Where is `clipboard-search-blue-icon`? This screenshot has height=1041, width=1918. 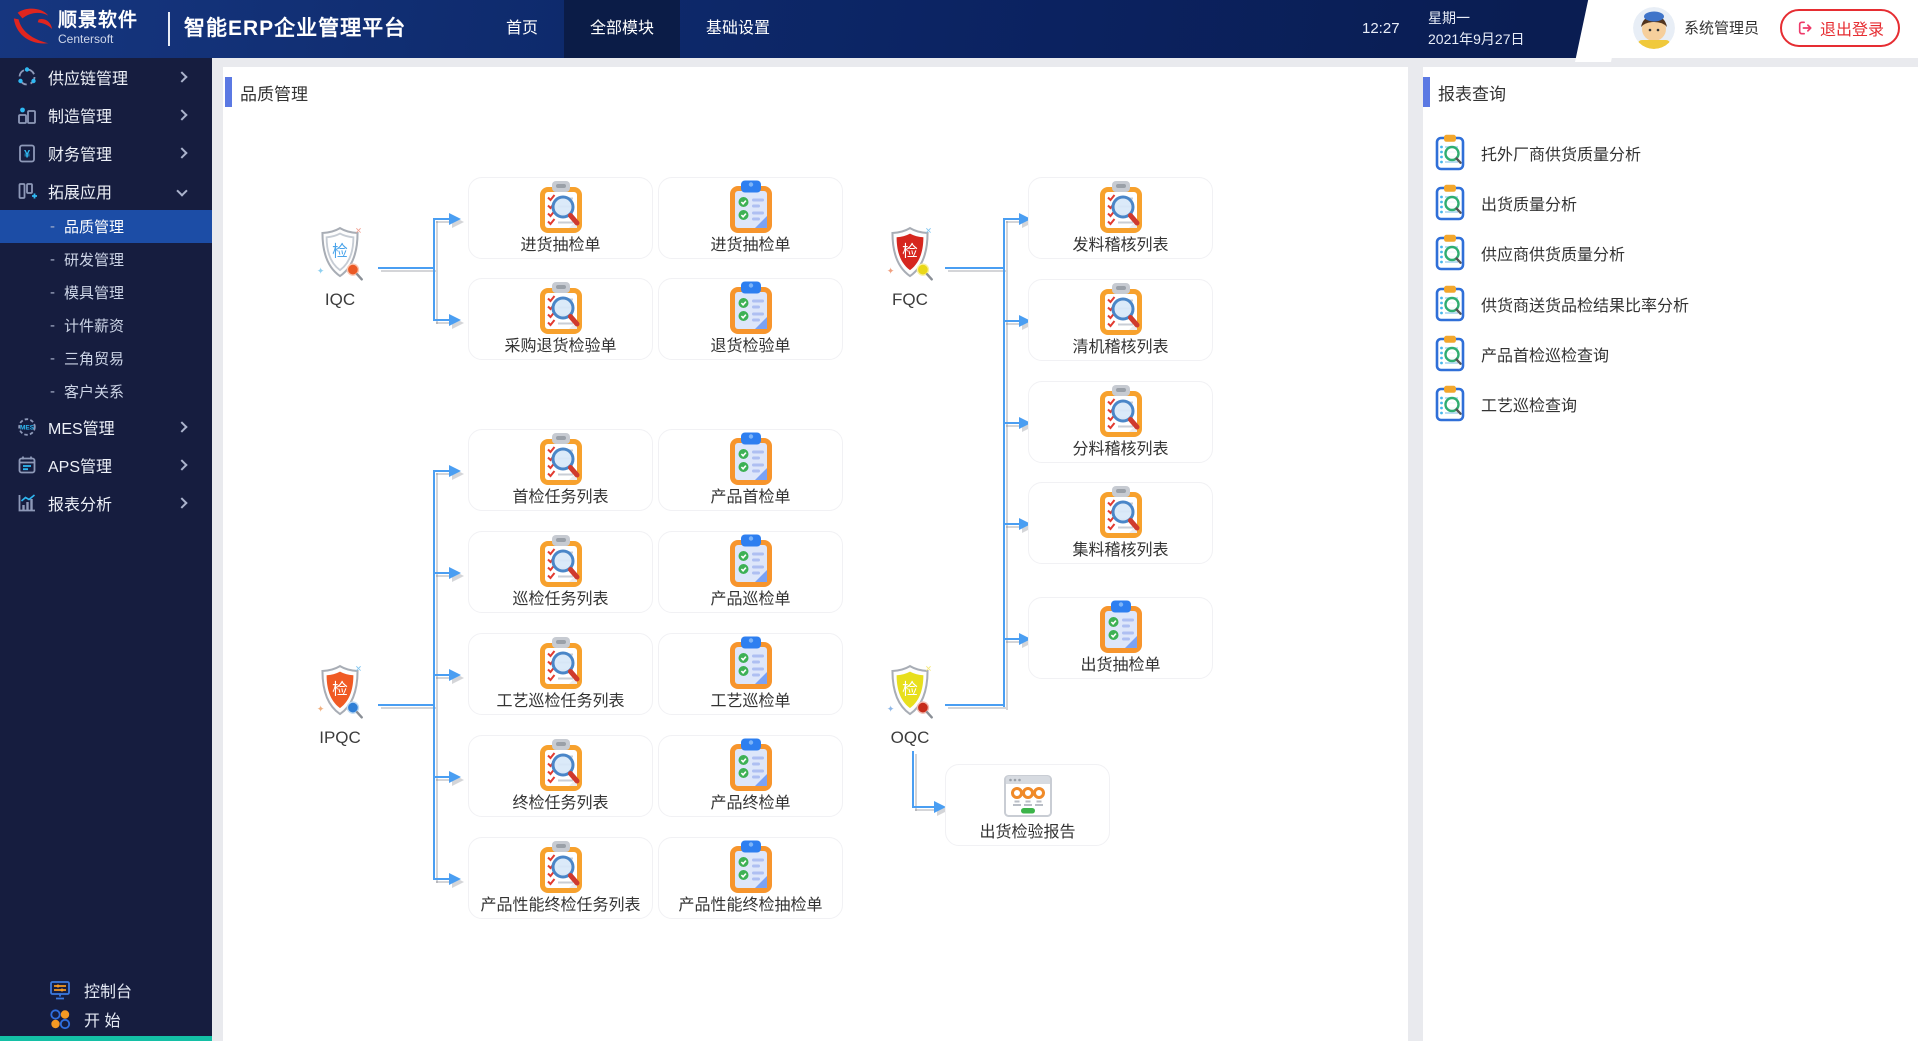
clipboard-search-blue-icon is located at coordinates (1450, 253).